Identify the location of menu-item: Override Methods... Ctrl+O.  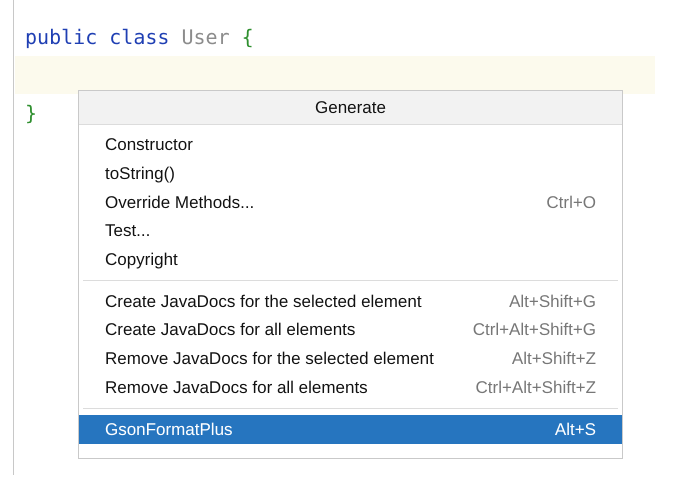
(350, 203).